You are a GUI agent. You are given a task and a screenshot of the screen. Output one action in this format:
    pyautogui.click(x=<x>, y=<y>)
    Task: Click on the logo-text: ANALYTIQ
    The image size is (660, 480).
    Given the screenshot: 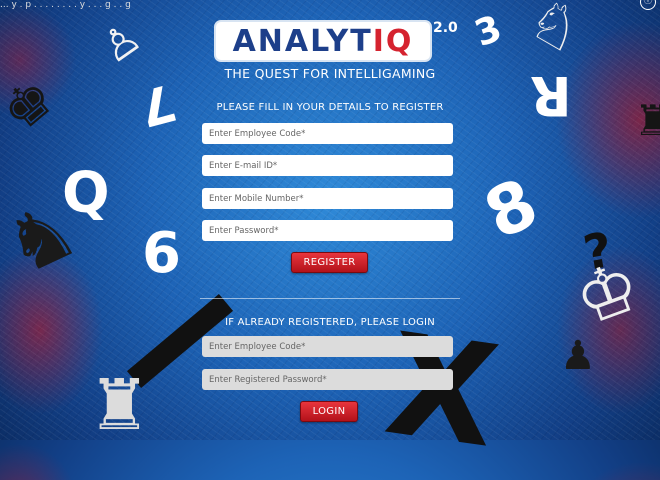 What is the action you would take?
    pyautogui.click(x=323, y=41)
    